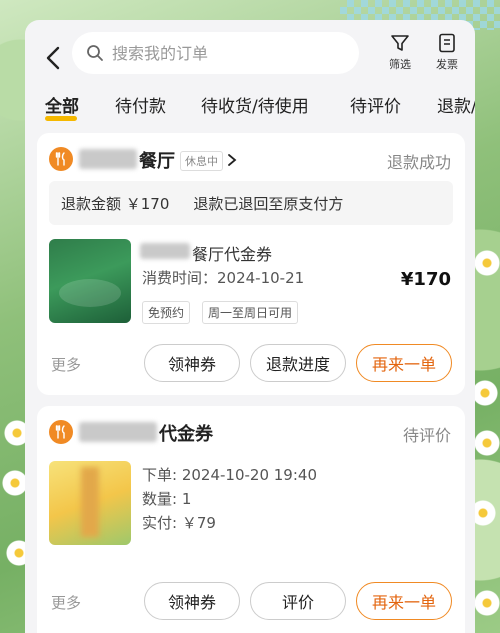  I want to click on filter-label: 筛选, so click(400, 64).